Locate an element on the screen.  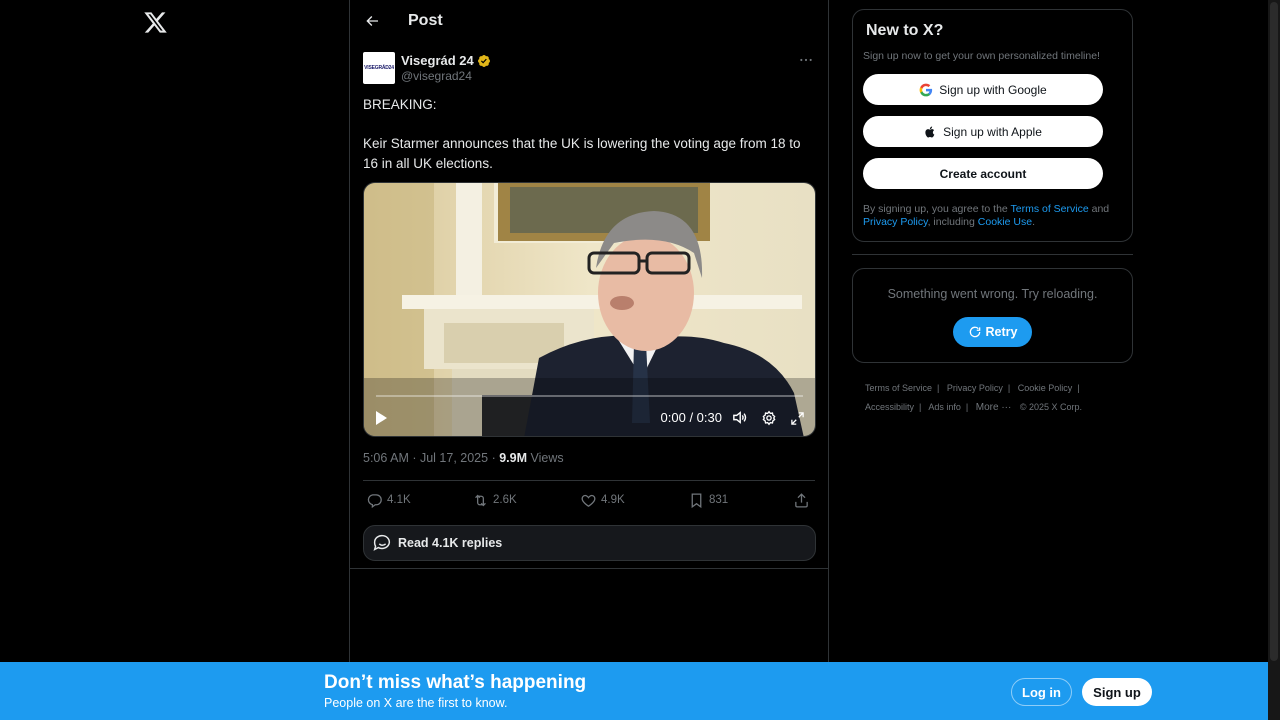
scrollbar is located at coordinates (1274, 360).